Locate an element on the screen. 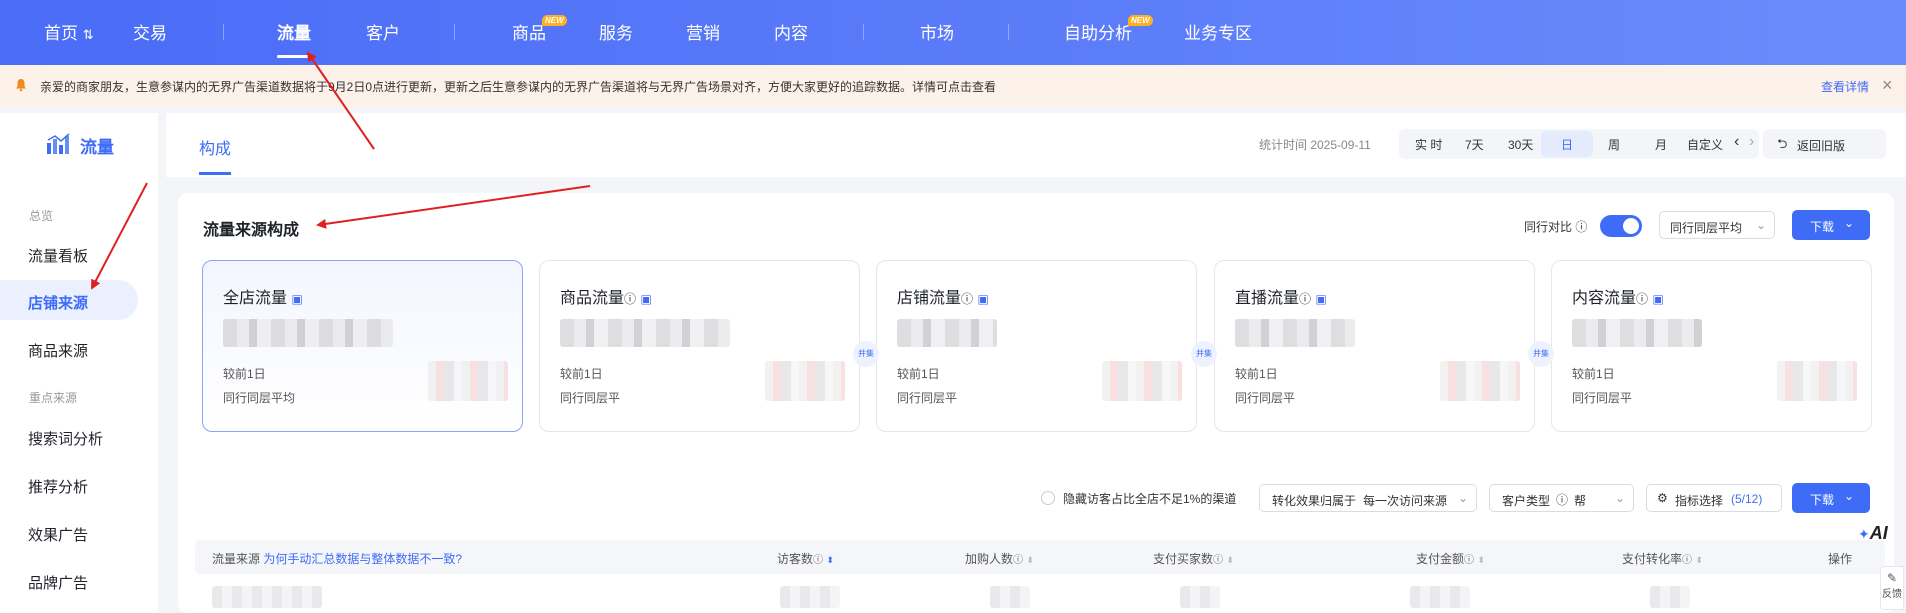  sidebar-title: 流量 is located at coordinates (97, 147).